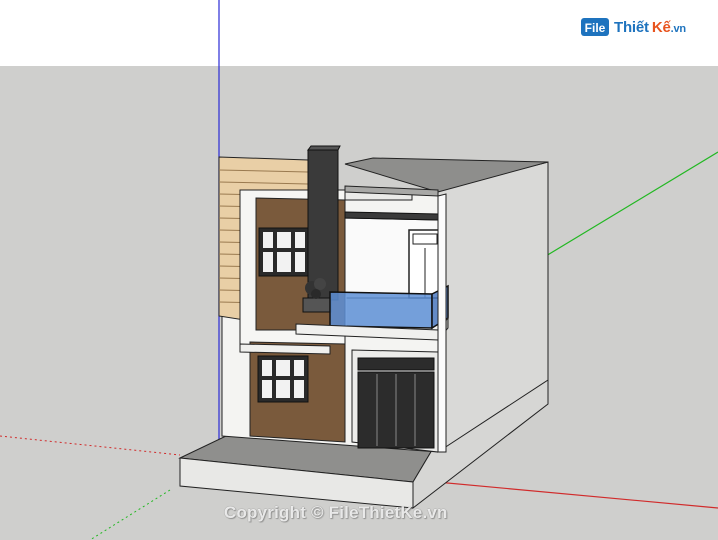 The image size is (718, 540). Describe the element at coordinates (661, 27) in the screenshot. I see `logo-word-ke: Kế` at that location.